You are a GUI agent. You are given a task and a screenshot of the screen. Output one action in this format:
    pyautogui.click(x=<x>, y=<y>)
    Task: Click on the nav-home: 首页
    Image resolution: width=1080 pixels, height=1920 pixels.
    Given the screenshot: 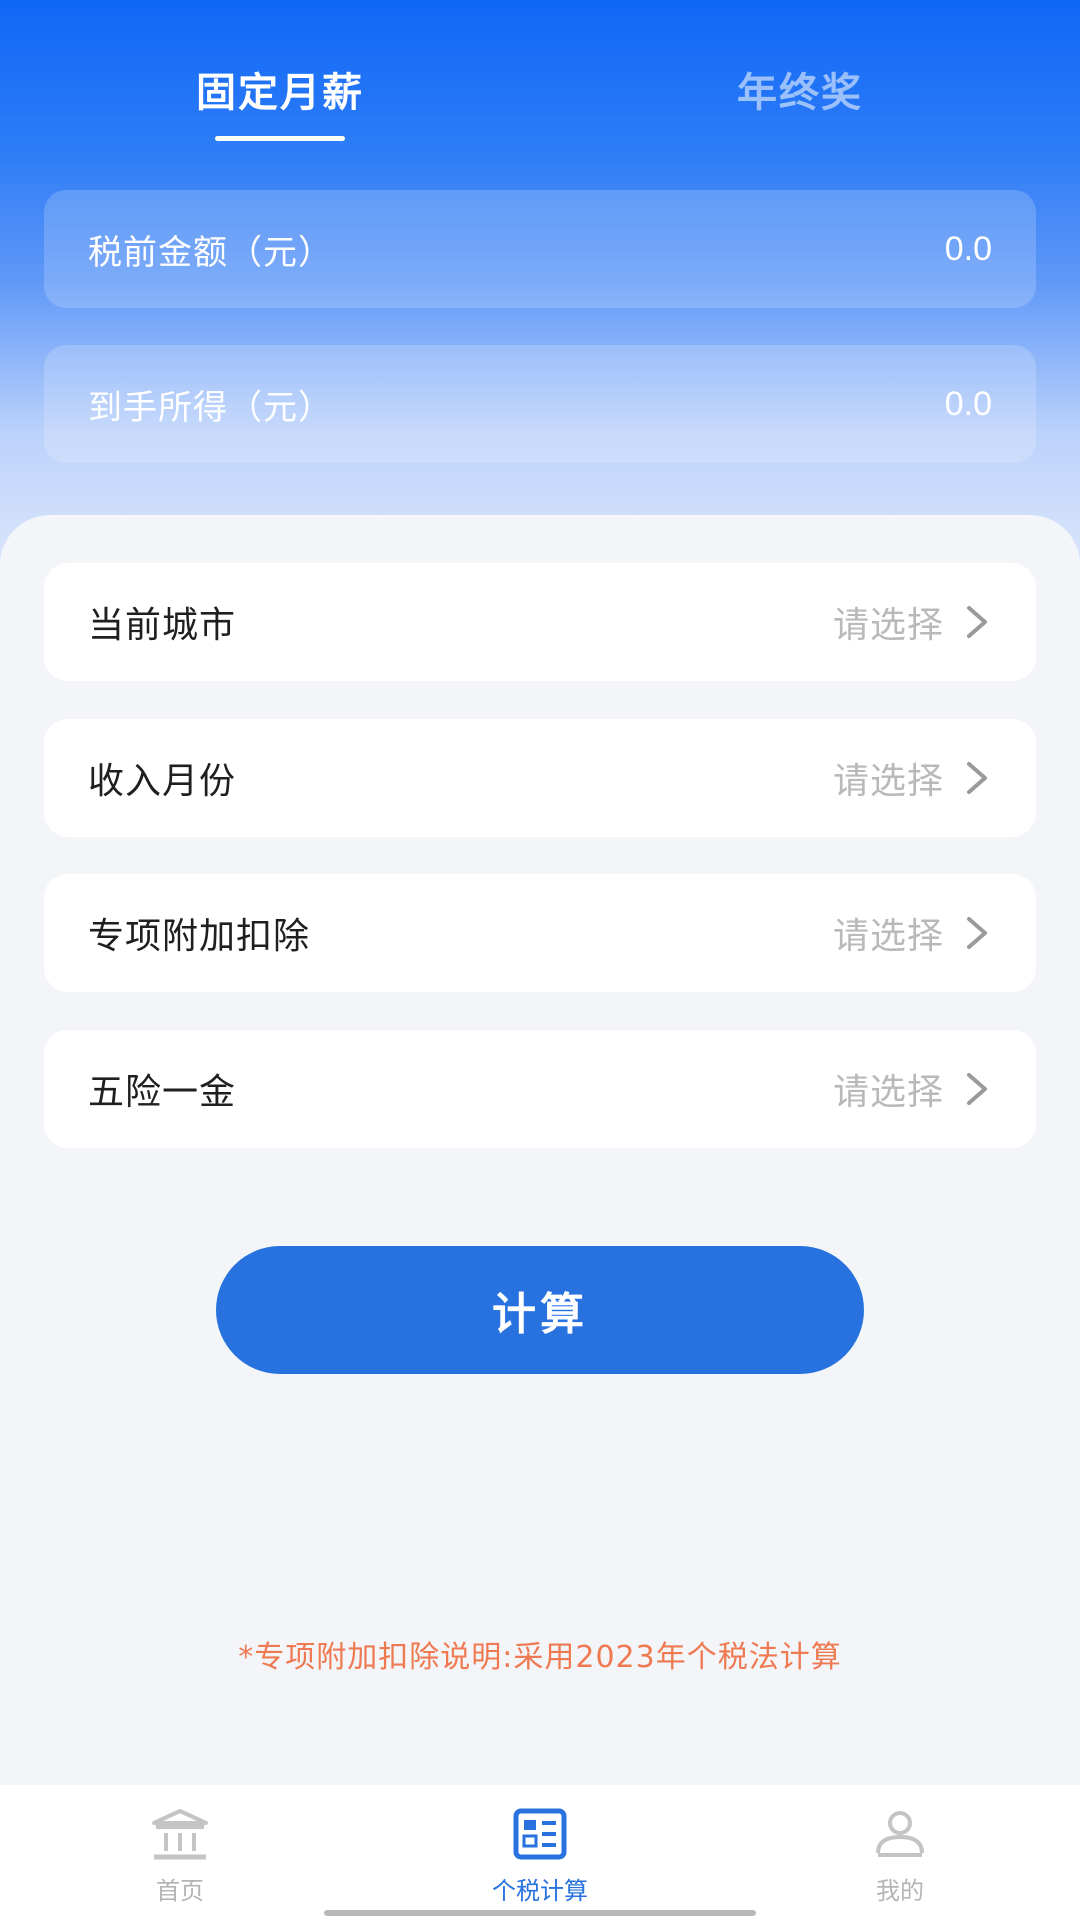 What is the action you would take?
    pyautogui.click(x=180, y=1852)
    